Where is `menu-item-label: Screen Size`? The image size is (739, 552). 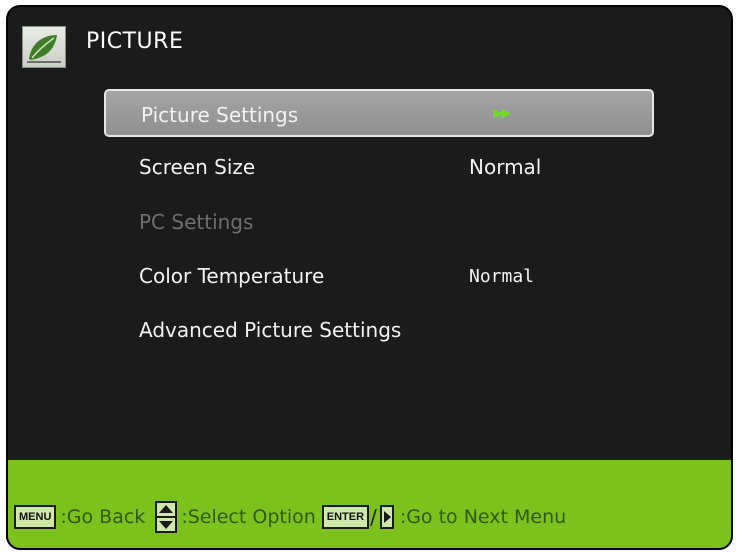 menu-item-label: Screen Size is located at coordinates (197, 167).